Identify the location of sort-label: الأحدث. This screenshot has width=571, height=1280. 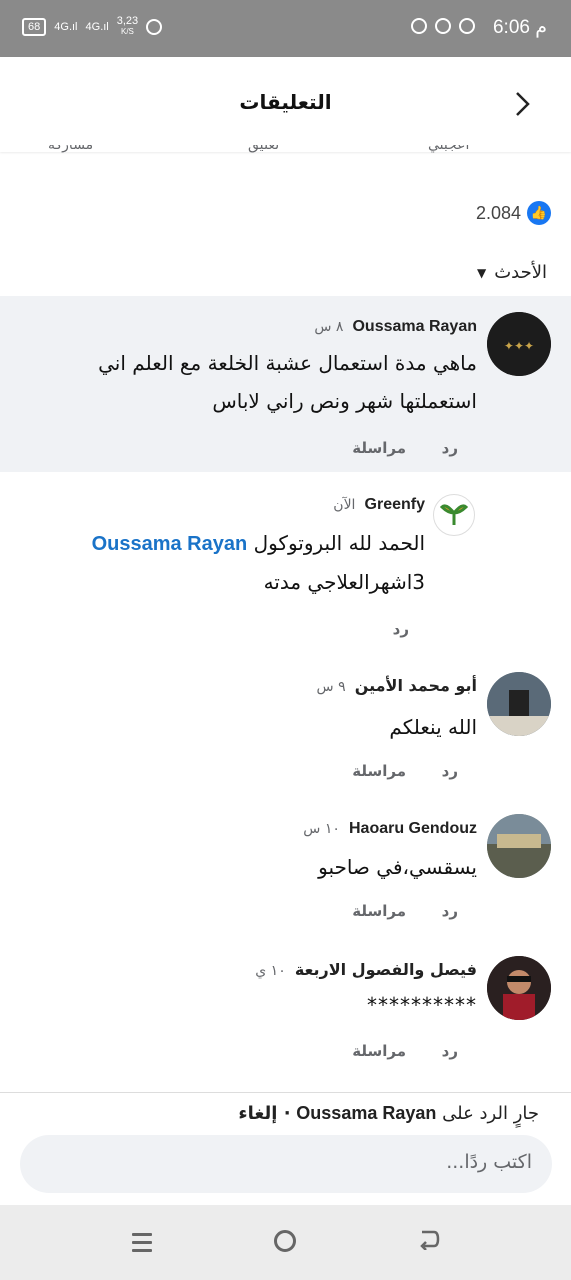
(520, 272).